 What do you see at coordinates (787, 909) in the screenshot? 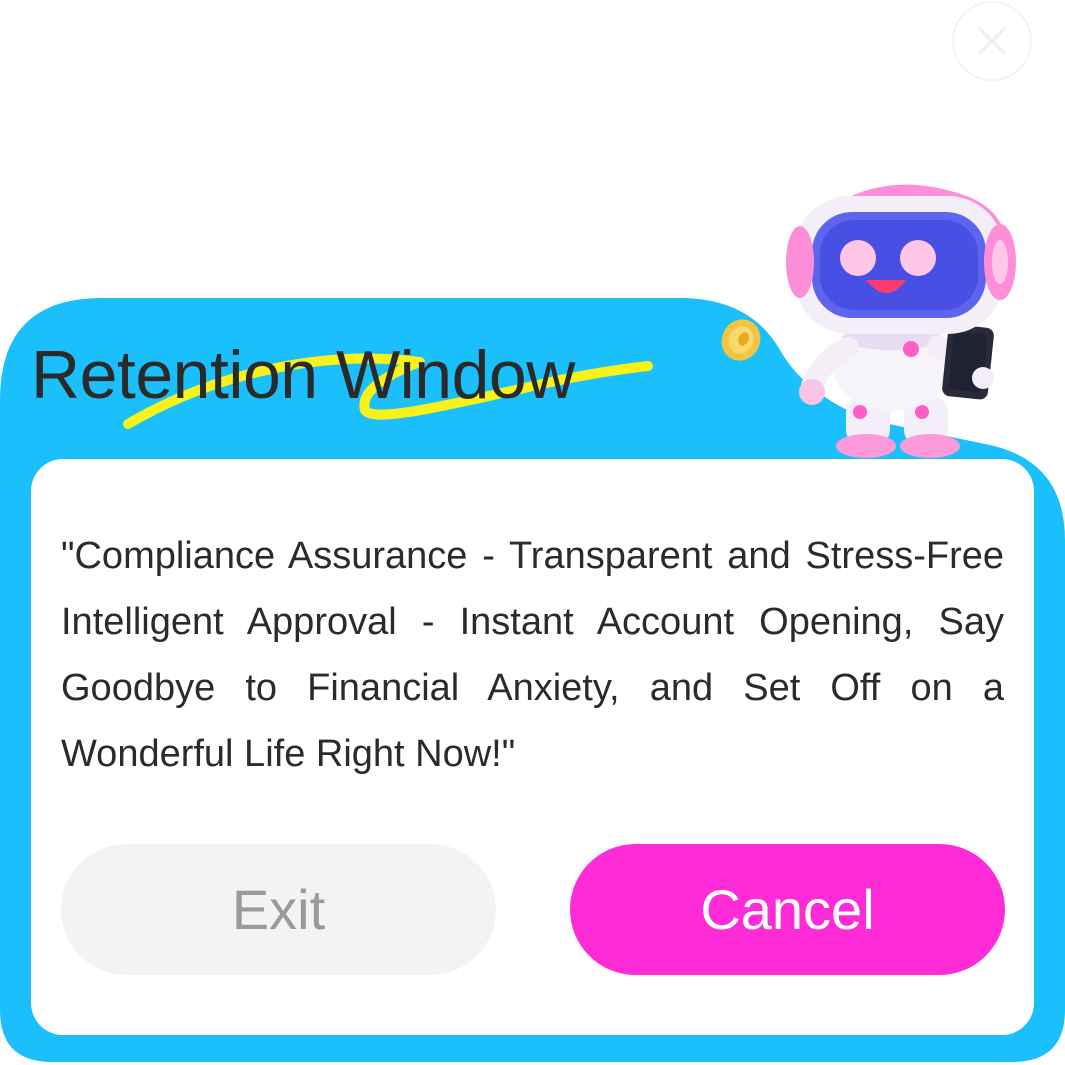
I see `cancel-button: Cancel` at bounding box center [787, 909].